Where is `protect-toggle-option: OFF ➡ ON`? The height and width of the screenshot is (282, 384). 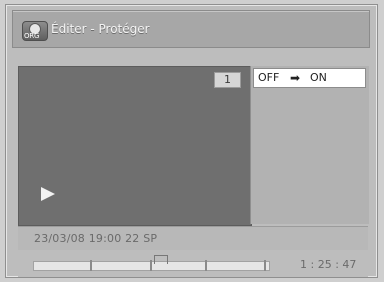 protect-toggle-option: OFF ➡ ON is located at coordinates (309, 78).